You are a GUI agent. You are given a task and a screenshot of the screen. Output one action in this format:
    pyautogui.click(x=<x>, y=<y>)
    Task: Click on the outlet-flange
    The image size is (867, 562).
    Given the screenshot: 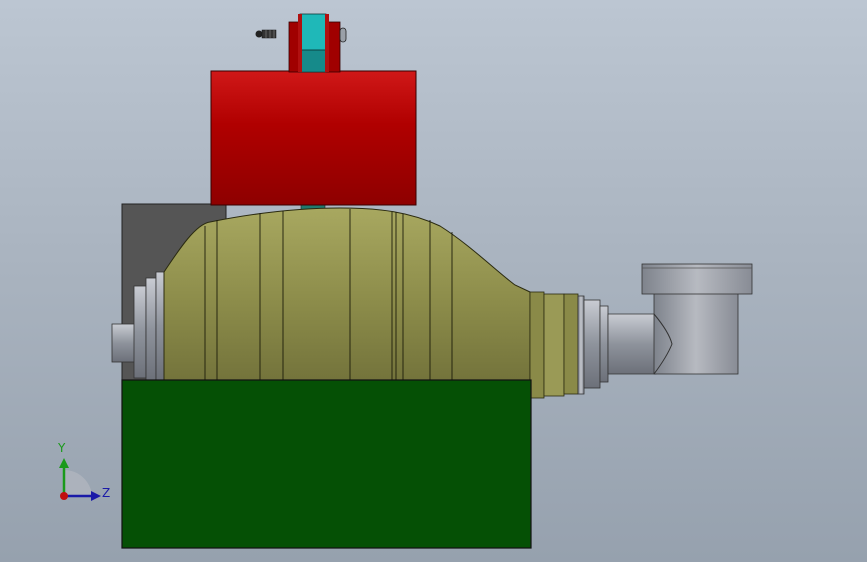 What is the action you would take?
    pyautogui.click(x=569, y=345)
    